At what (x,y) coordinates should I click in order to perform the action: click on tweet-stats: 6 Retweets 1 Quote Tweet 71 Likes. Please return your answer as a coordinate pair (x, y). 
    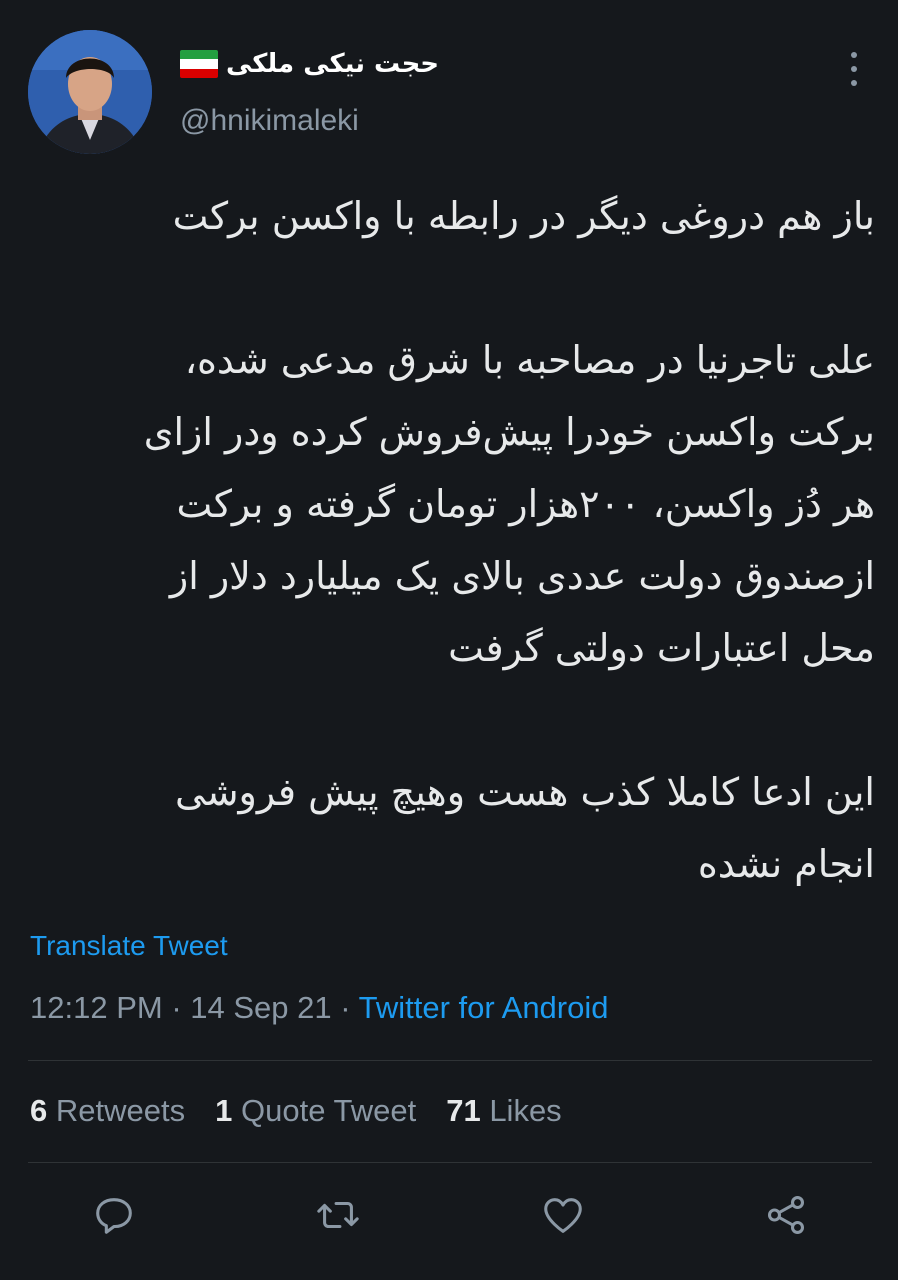
    Looking at the image, I should click on (296, 1111).